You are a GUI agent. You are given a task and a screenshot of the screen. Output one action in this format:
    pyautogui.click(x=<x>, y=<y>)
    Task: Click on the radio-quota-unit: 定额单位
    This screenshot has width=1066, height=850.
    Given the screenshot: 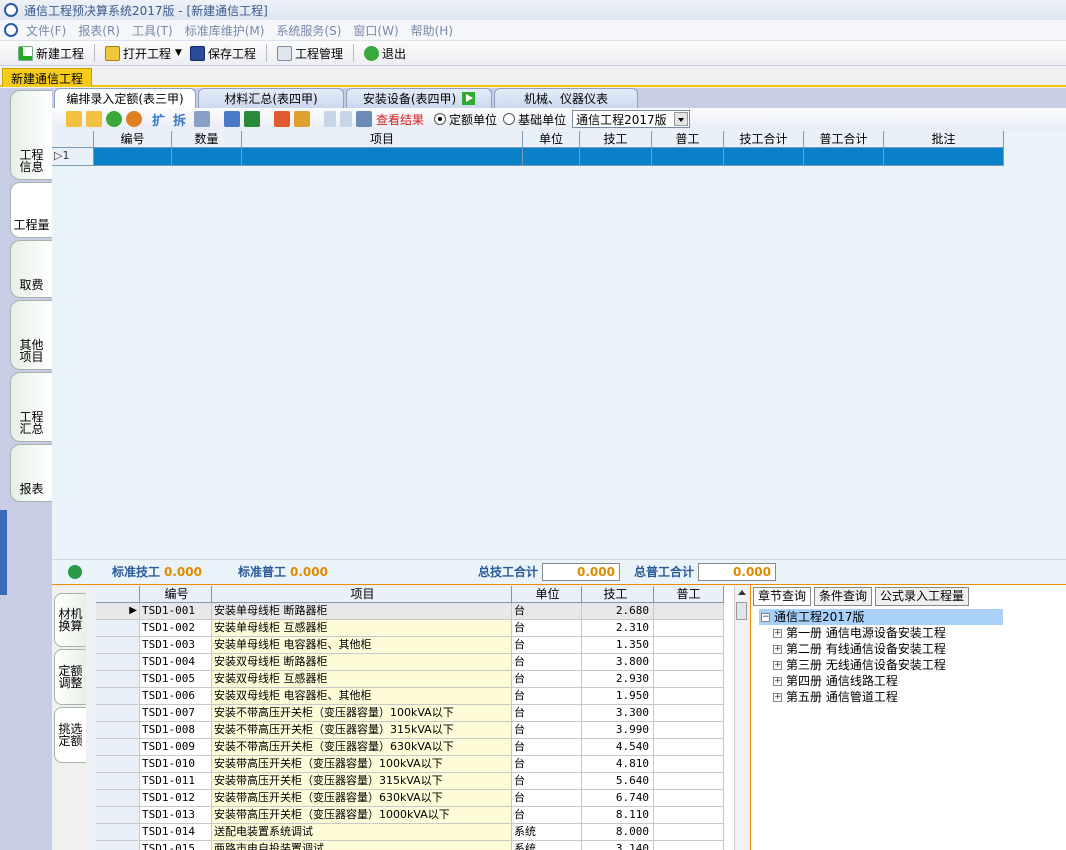 What is the action you would take?
    pyautogui.click(x=465, y=119)
    